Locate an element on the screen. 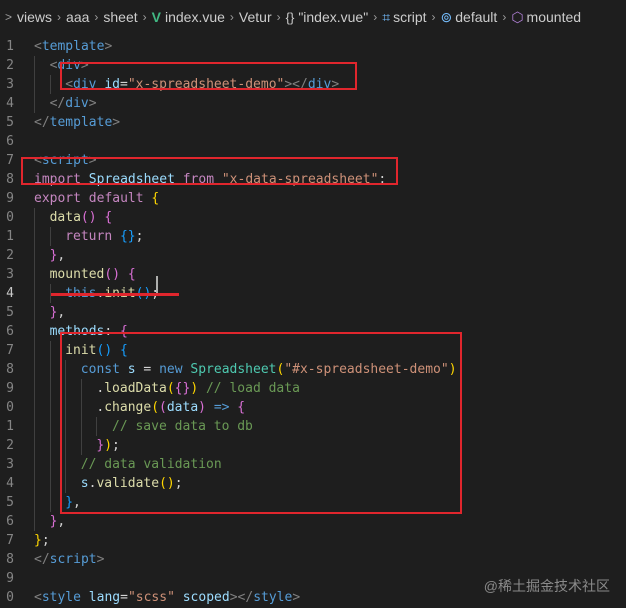  watermark: @稀土掘金技术社区 is located at coordinates (546, 586).